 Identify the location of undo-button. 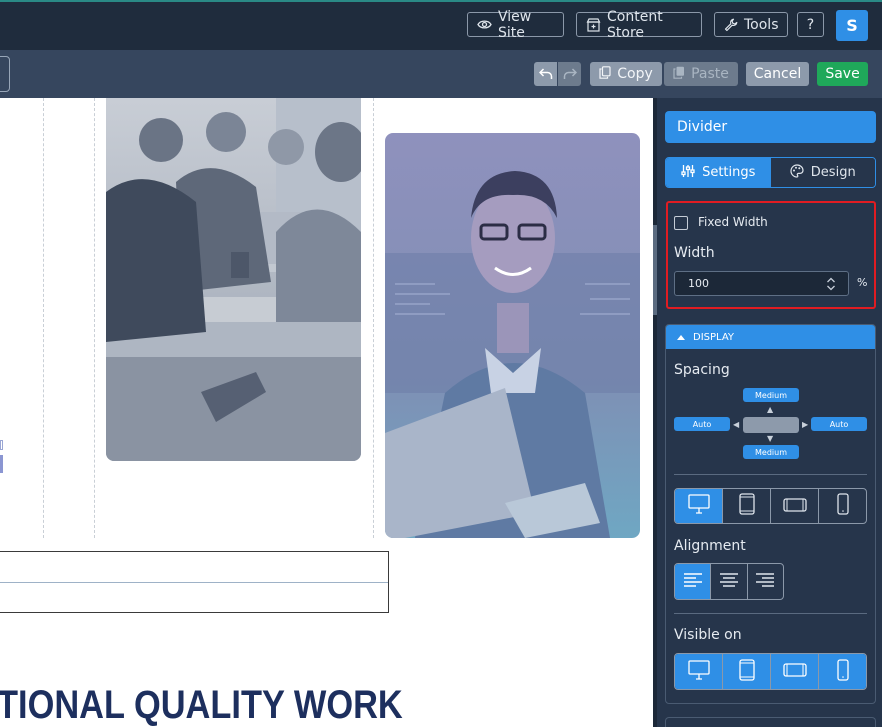
(545, 74).